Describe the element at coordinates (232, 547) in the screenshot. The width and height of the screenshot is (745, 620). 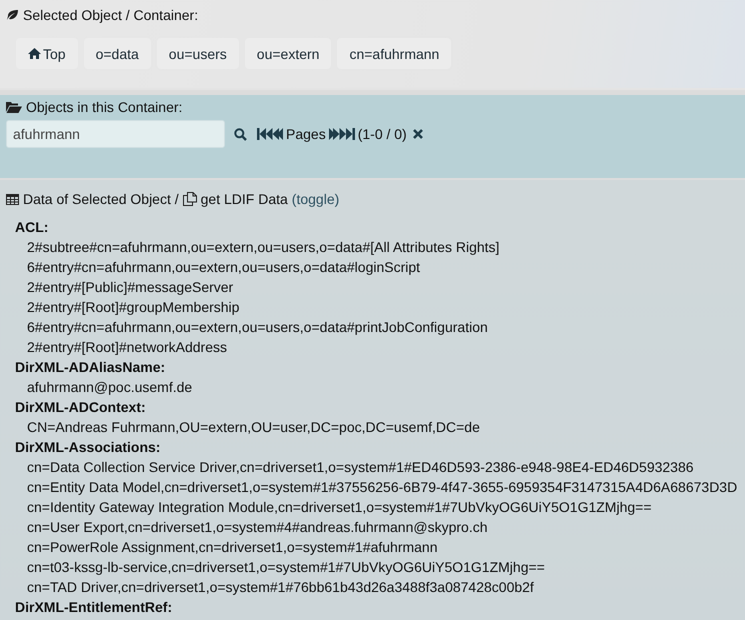
I see `attribute-value: cn=PowerRole Assignment,cn=driverset1,o=system#1#afuhrmann` at that location.